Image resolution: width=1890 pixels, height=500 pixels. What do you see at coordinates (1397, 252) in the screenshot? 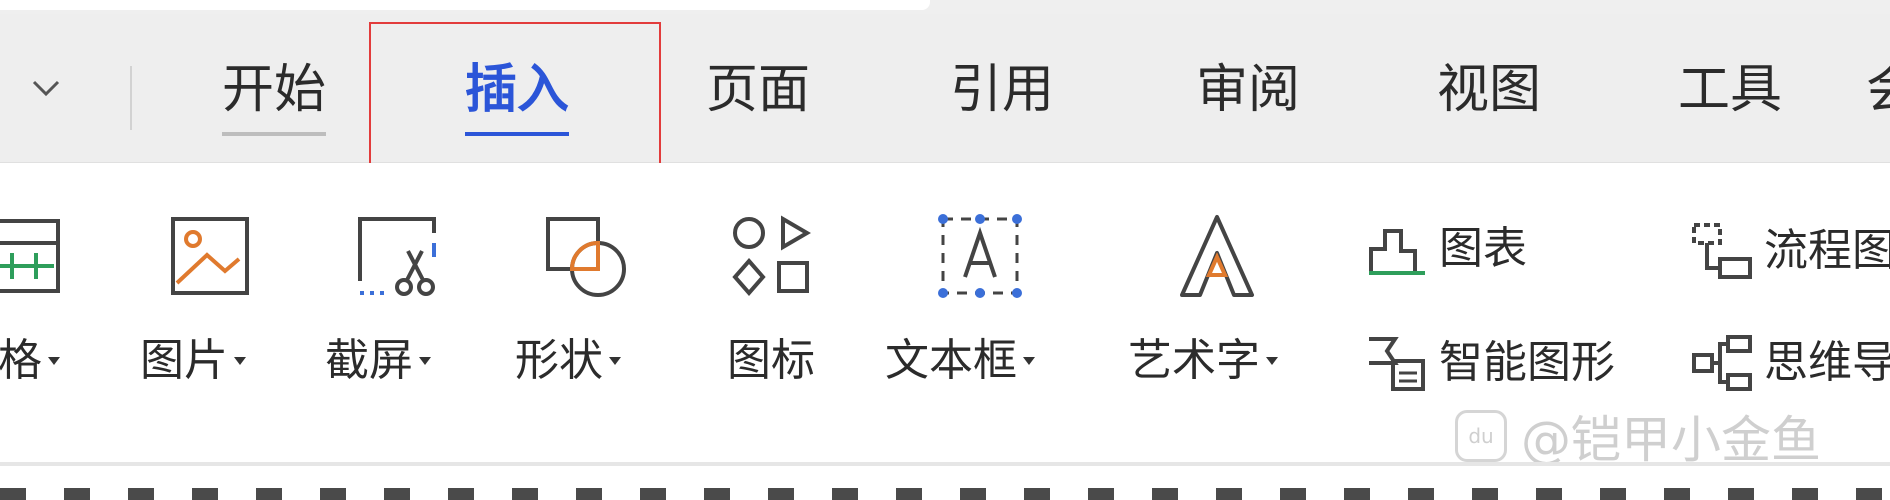
I see `chart-icon` at bounding box center [1397, 252].